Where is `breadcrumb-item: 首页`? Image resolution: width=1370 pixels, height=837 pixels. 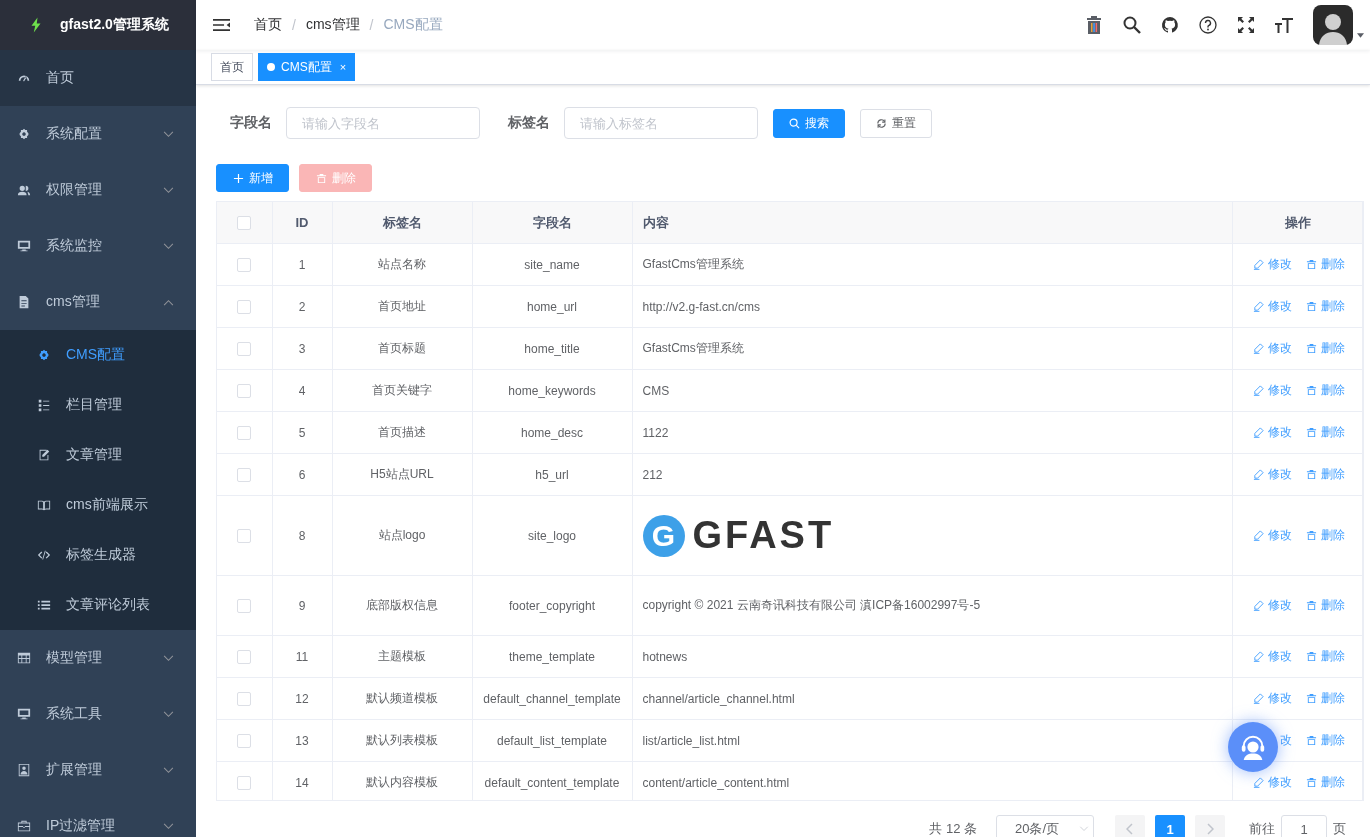
breadcrumb-item: 首页 is located at coordinates (268, 25).